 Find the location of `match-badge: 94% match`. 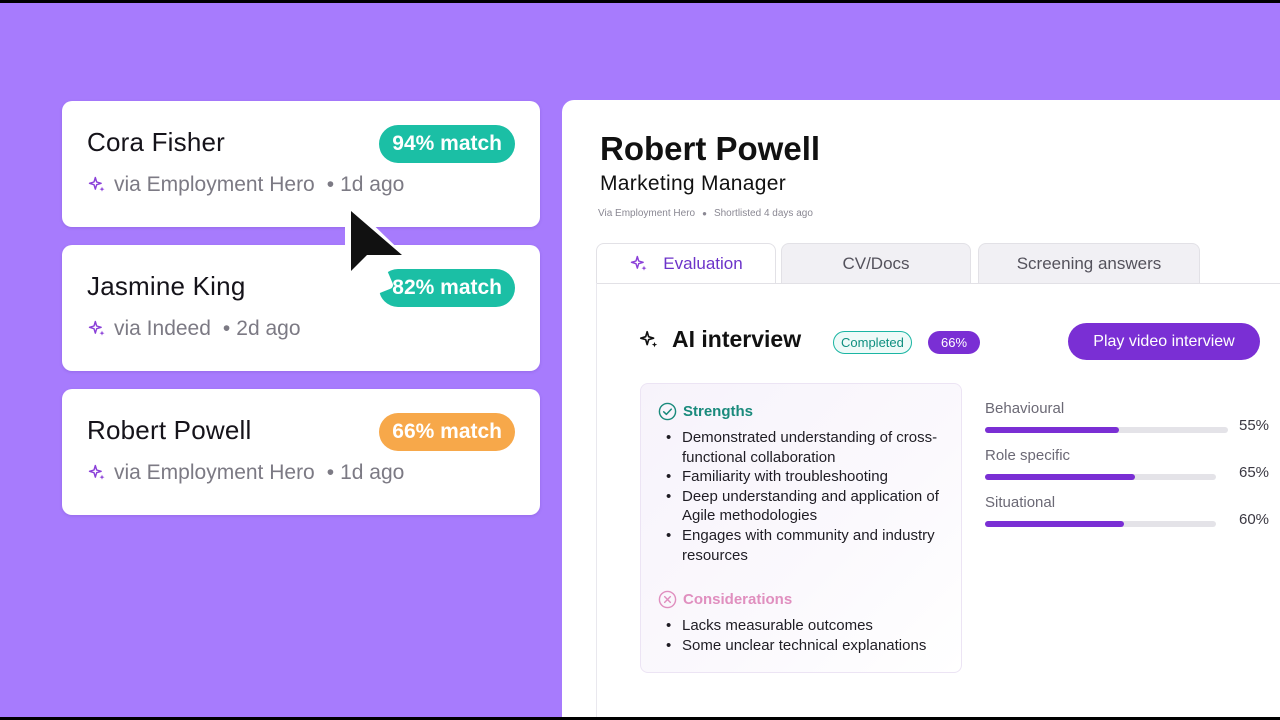

match-badge: 94% match is located at coordinates (447, 144).